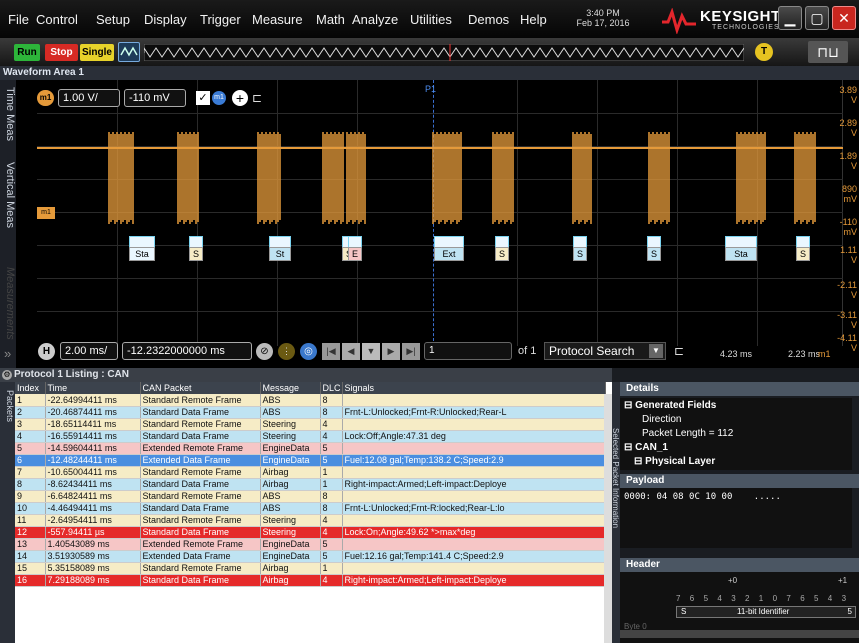 The image size is (859, 643). Describe the element at coordinates (740, 16) in the screenshot. I see `brand-name: KEYSIGHT` at that location.